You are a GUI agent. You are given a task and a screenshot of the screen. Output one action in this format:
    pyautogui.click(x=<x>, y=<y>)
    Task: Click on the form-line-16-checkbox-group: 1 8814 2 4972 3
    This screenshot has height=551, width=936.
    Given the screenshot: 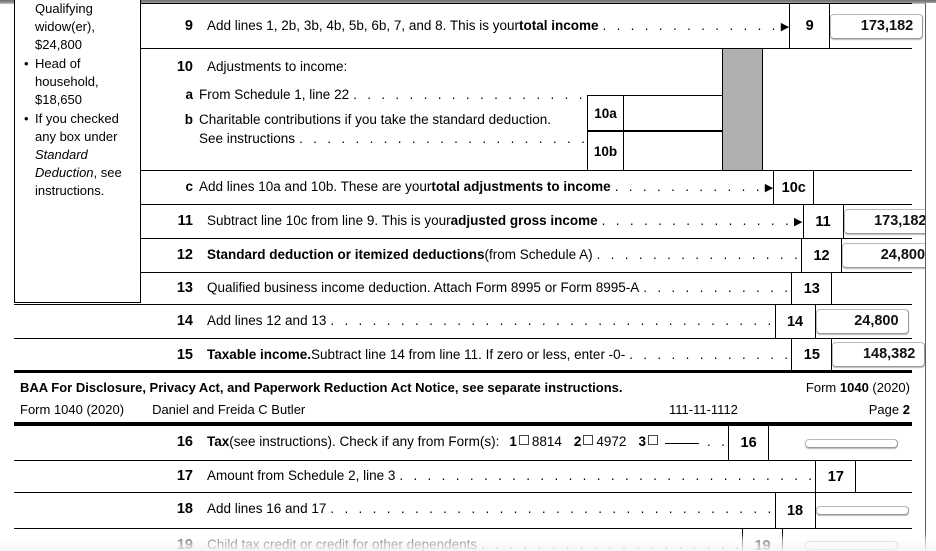 What is the action you would take?
    pyautogui.click(x=606, y=441)
    